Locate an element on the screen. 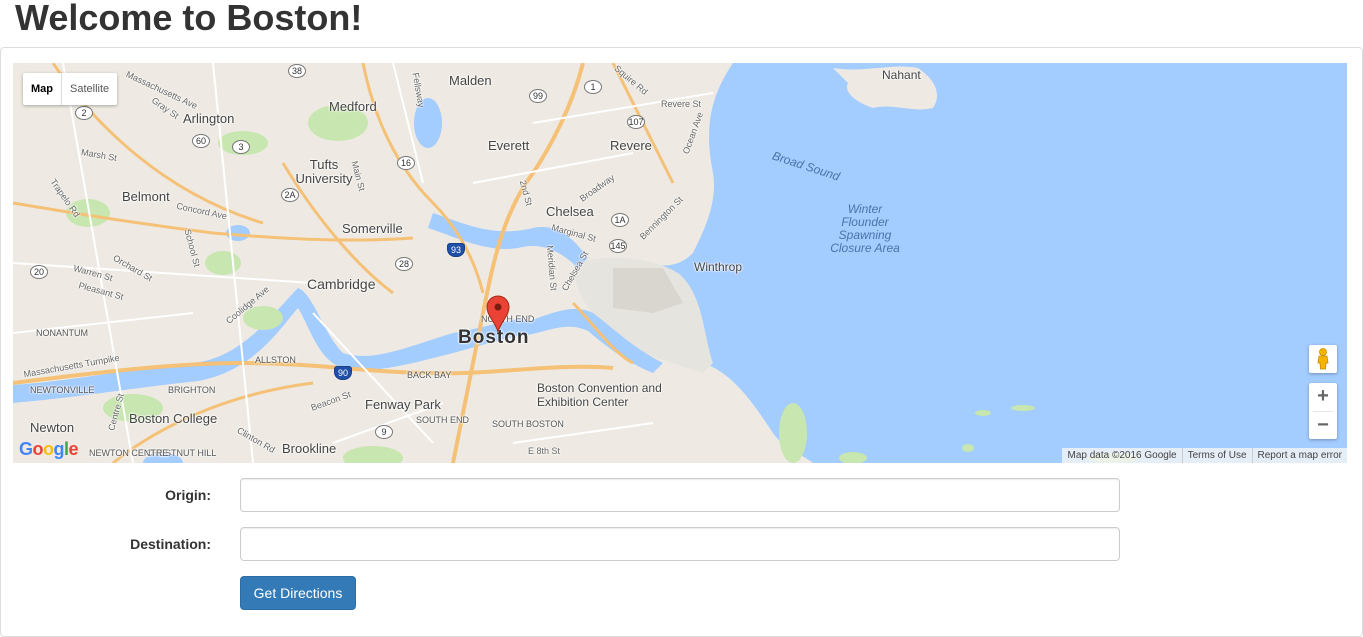 Image resolution: width=1363 pixels, height=637 pixels. street-view-pegman-icon is located at coordinates (1323, 359).